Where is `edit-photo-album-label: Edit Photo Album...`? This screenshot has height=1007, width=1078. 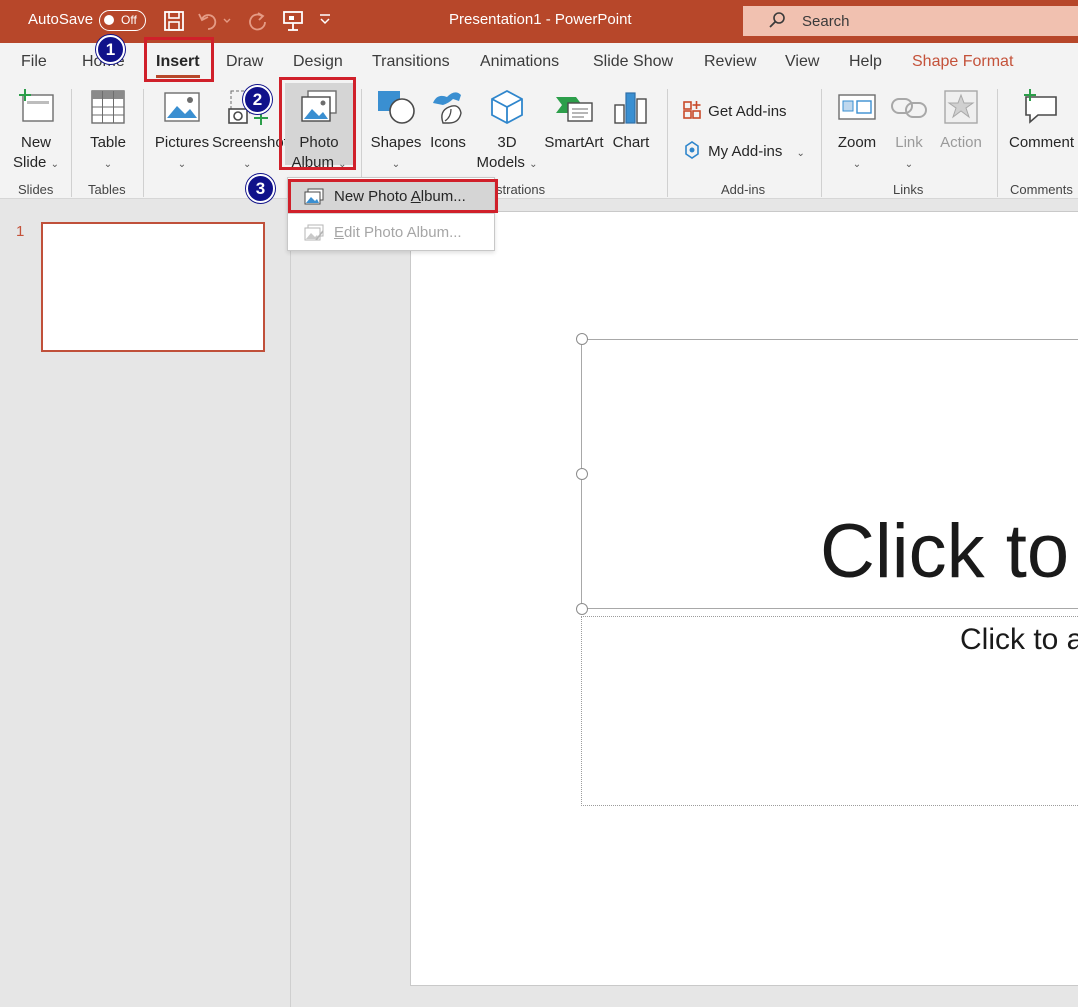
edit-photo-album-label: Edit Photo Album... is located at coordinates (398, 232).